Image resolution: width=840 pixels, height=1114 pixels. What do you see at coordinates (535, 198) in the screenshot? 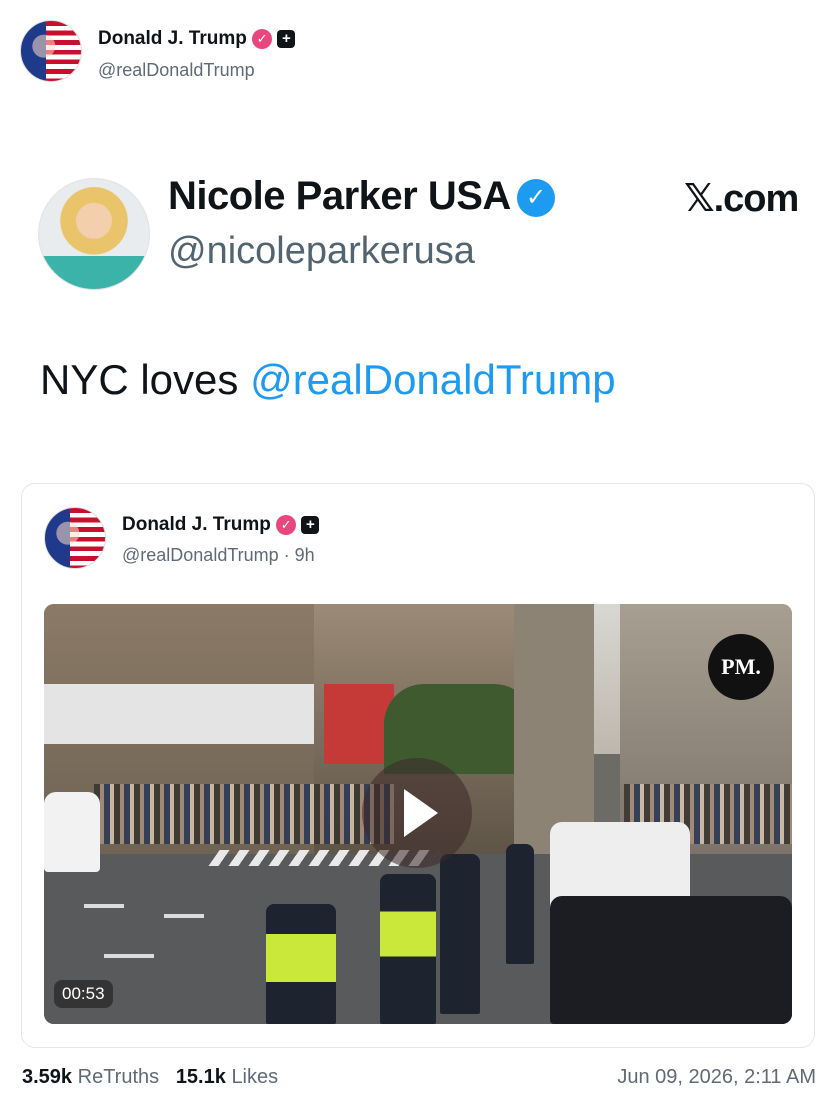
I see `blue-check-icon: ✓` at bounding box center [535, 198].